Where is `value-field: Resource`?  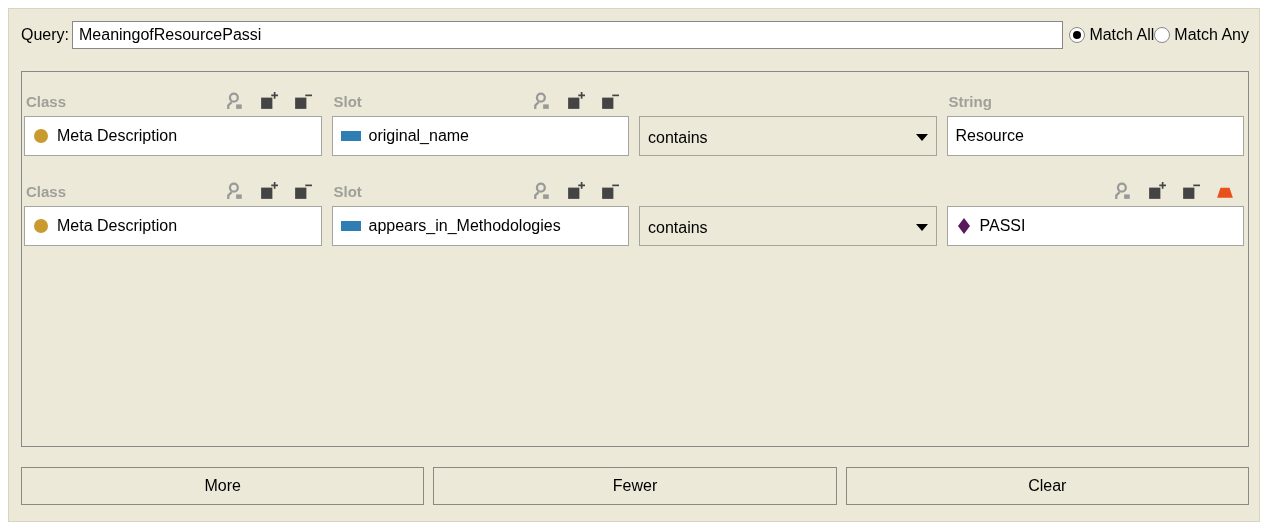 value-field: Resource is located at coordinates (1095, 136).